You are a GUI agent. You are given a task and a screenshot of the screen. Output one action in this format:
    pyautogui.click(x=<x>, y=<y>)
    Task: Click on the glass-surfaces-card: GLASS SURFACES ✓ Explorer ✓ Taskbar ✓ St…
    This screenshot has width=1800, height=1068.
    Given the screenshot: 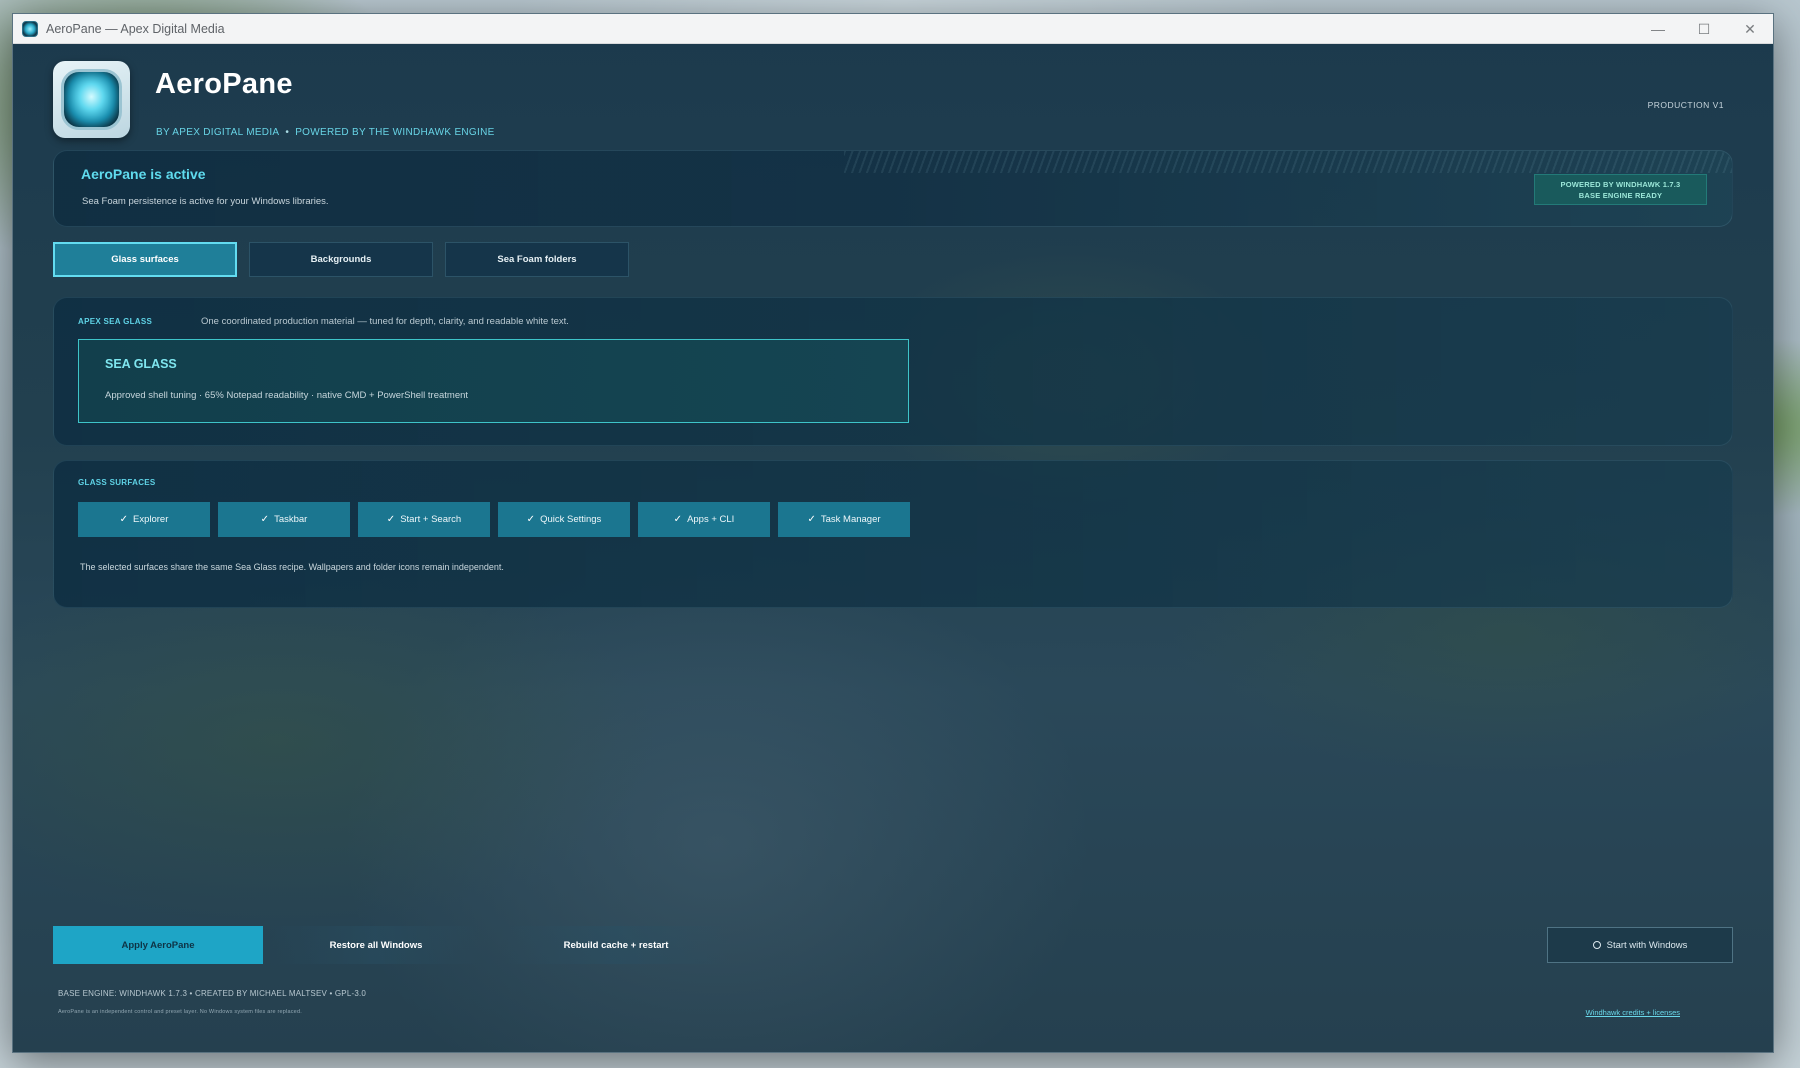 What is the action you would take?
    pyautogui.click(x=893, y=534)
    